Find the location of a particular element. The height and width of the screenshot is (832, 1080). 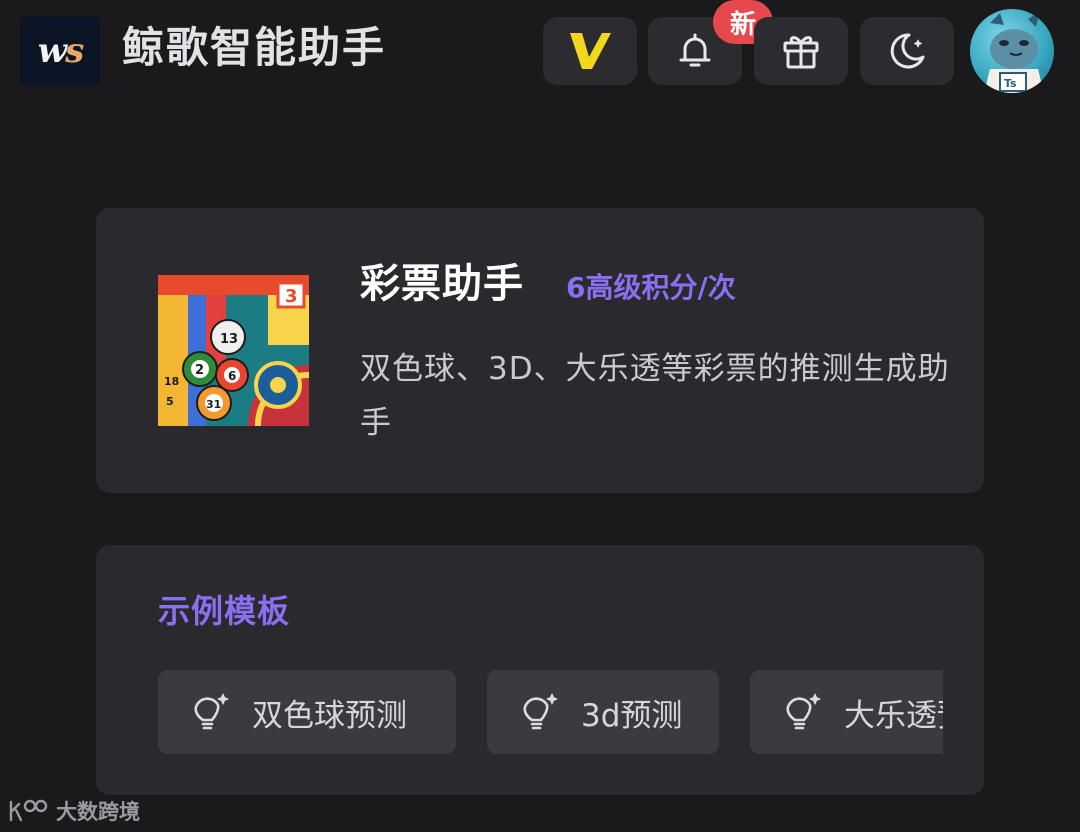

svg-text: 13 is located at coordinates (229, 339).